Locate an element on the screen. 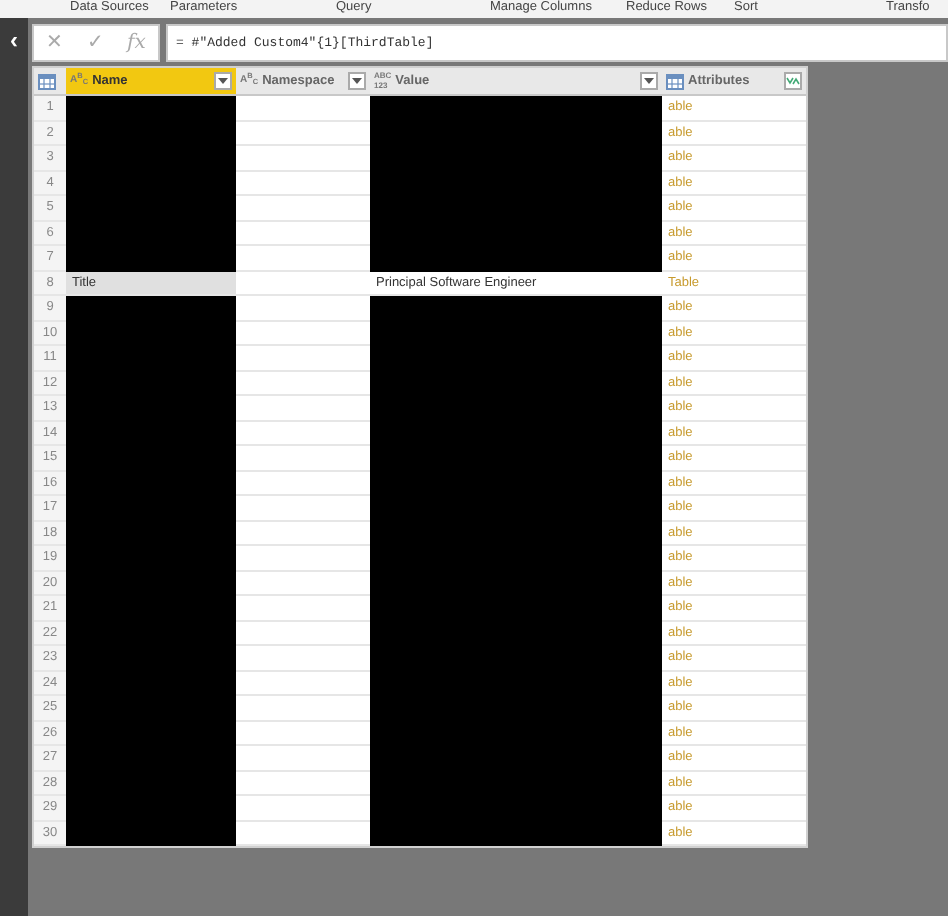 This screenshot has height=916, width=948. collapse-button: ‹ is located at coordinates (14, 40).